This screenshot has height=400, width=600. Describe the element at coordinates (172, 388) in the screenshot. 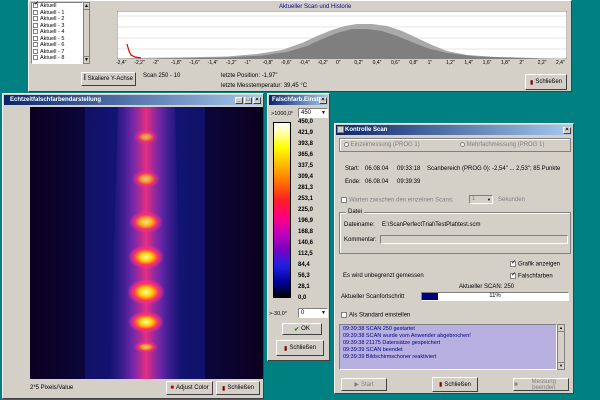

I see `palette-icon: ■` at that location.